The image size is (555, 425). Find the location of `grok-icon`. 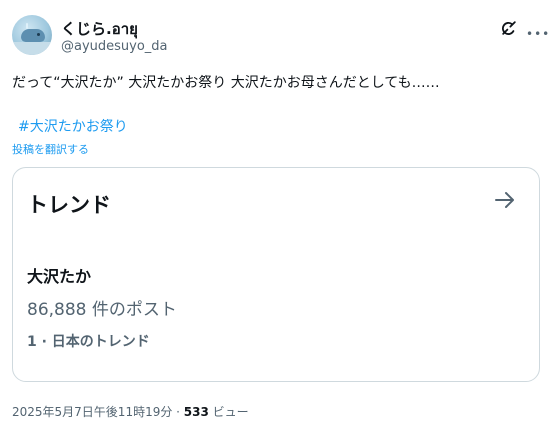

grok-icon is located at coordinates (509, 28).